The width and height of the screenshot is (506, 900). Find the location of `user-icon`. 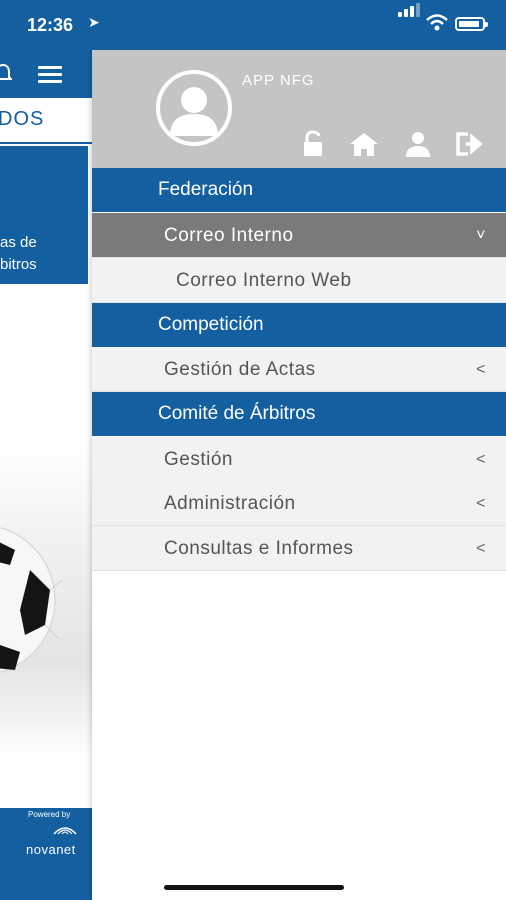

user-icon is located at coordinates (418, 144).